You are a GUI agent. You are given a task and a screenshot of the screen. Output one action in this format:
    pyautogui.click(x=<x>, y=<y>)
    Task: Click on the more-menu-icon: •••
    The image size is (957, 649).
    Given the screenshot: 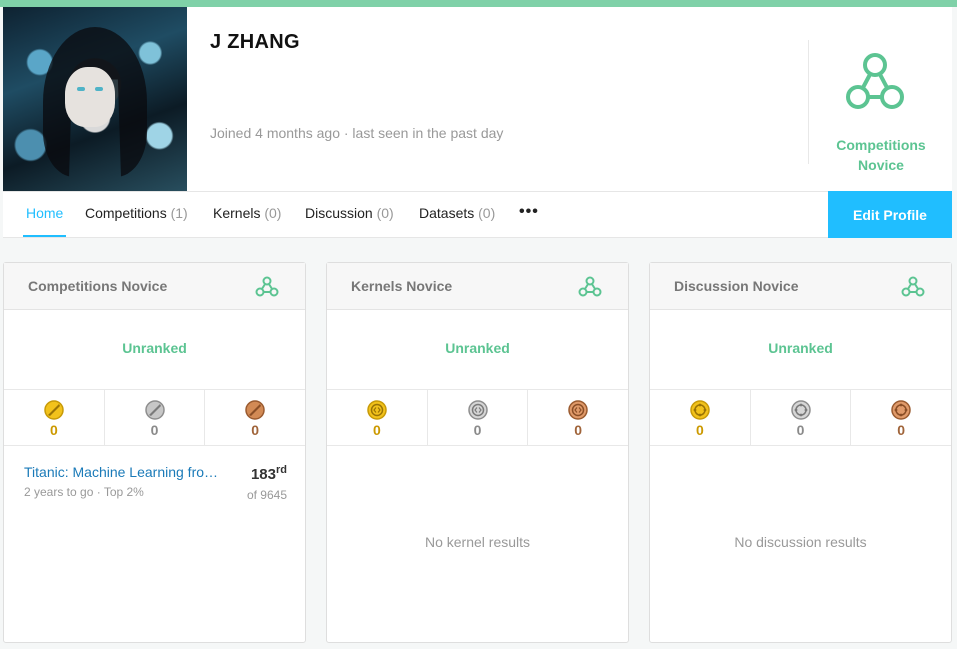 What is the action you would take?
    pyautogui.click(x=529, y=214)
    